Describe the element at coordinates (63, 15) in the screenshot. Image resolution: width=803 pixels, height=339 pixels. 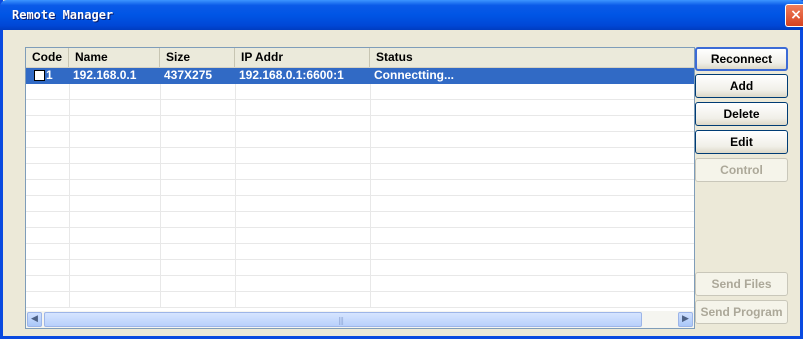
I see `window-title: Remote Manager` at that location.